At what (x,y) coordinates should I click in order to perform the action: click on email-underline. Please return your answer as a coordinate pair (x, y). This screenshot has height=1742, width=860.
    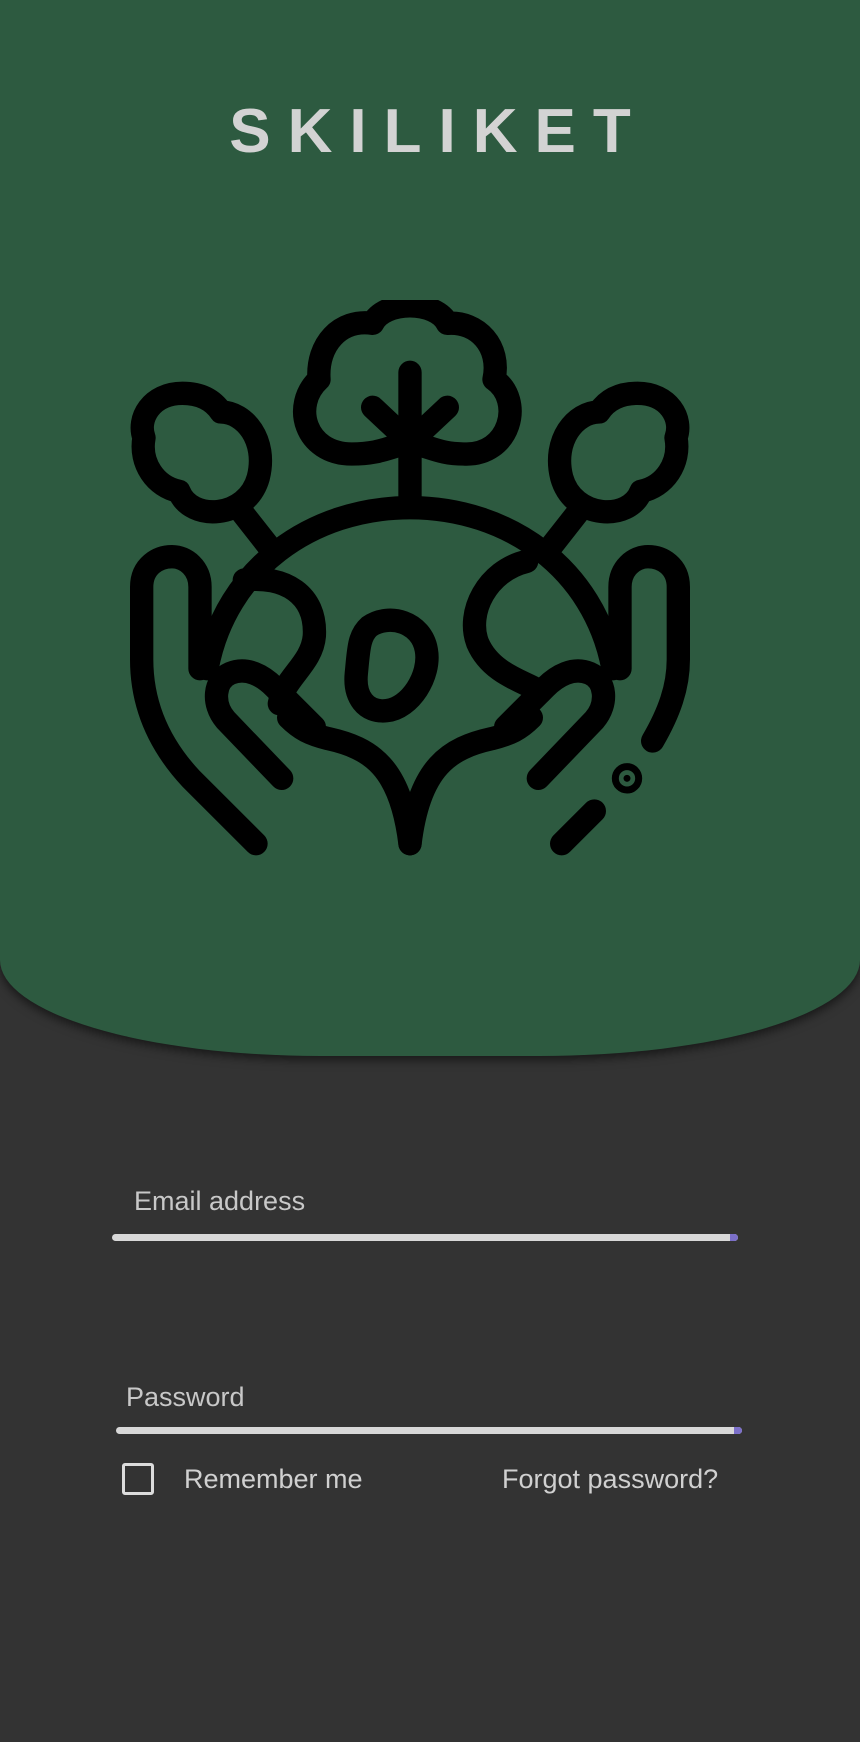
    Looking at the image, I should click on (425, 1237).